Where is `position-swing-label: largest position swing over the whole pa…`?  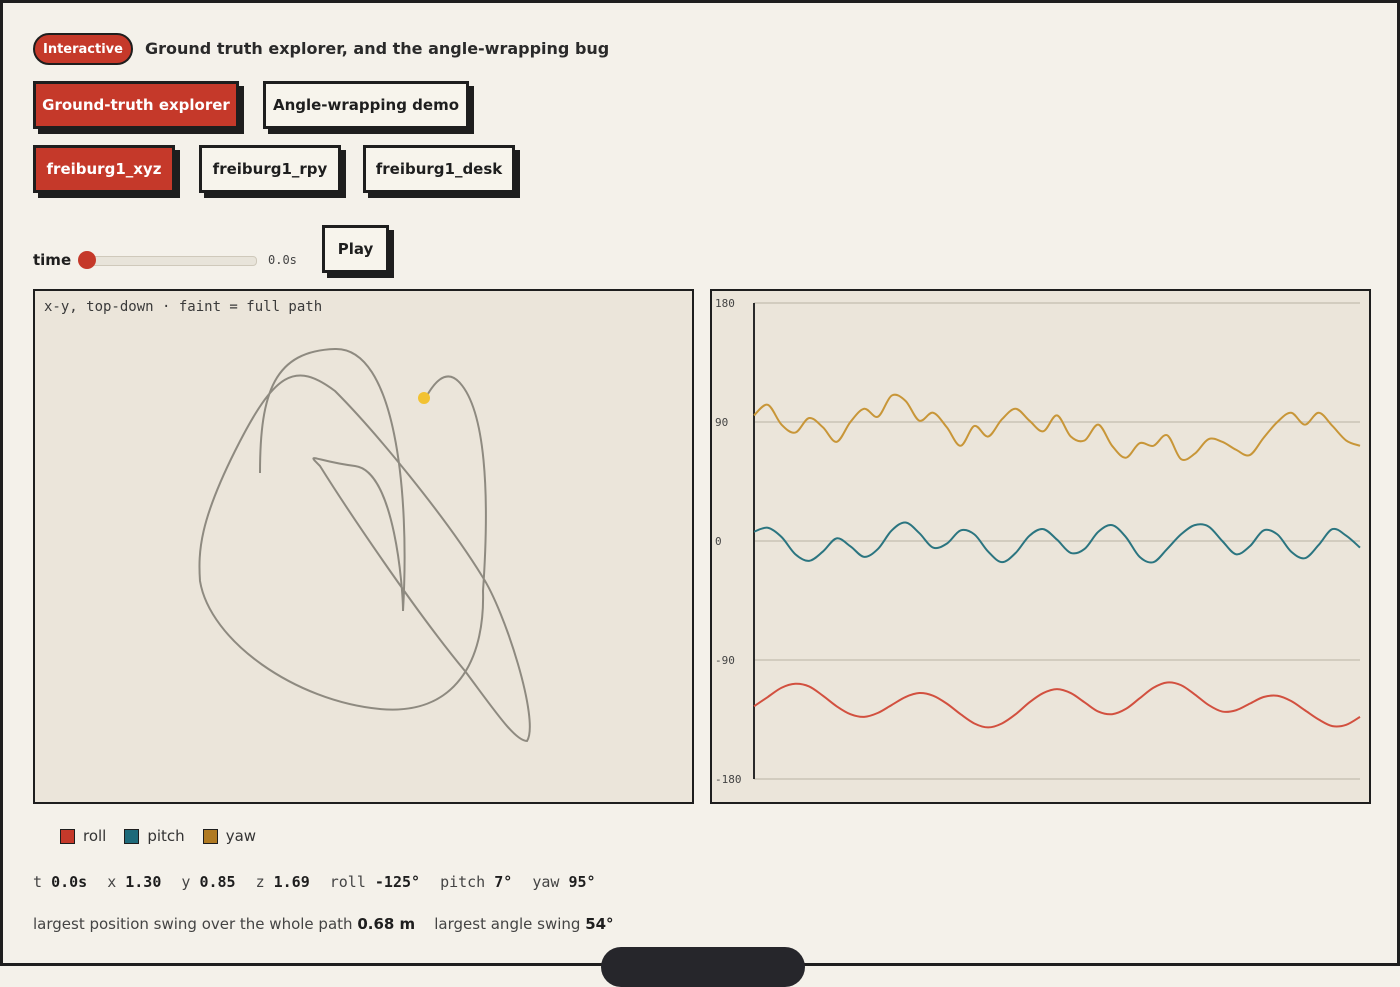 position-swing-label: largest position swing over the whole pa… is located at coordinates (193, 924).